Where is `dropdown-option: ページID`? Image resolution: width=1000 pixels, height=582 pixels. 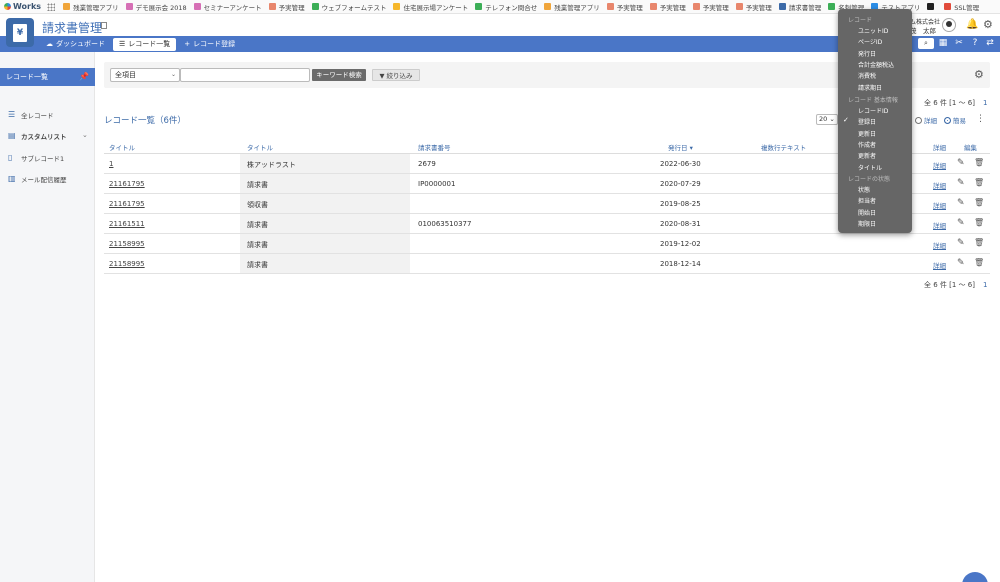
dropdown-option: ページID is located at coordinates (870, 41).